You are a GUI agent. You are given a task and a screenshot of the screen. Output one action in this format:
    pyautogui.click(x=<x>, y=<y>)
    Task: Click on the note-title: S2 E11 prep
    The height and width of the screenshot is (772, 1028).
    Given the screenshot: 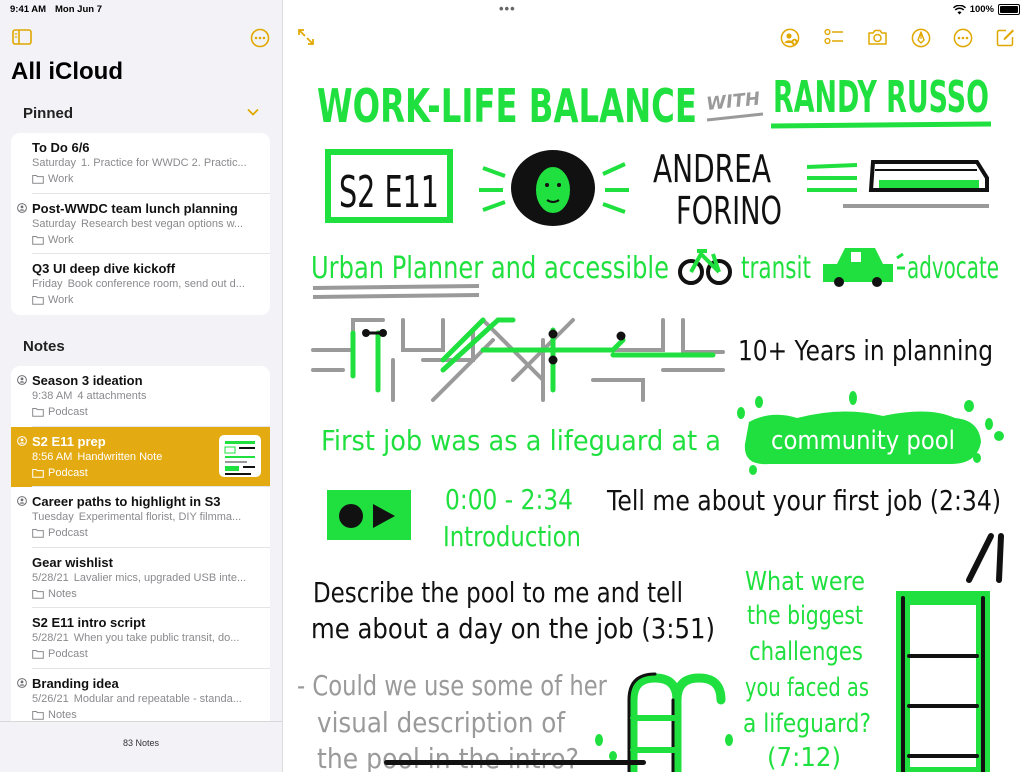 What is the action you would take?
    pyautogui.click(x=69, y=441)
    